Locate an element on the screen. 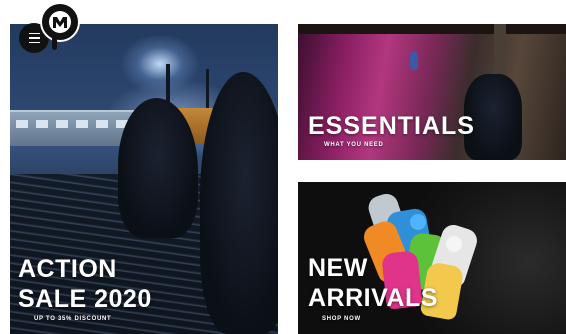 This screenshot has height=334, width=566. crouching-figure is located at coordinates (158, 168).